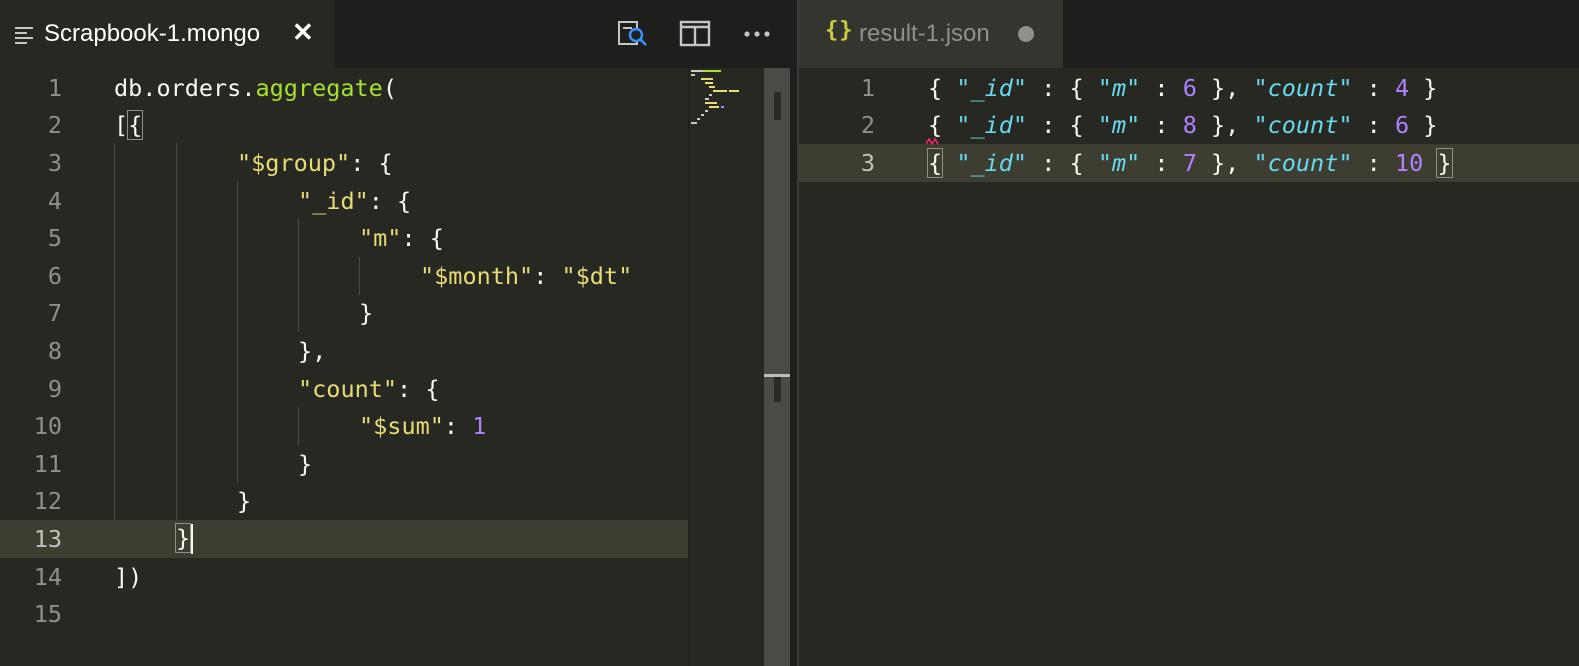 Image resolution: width=1579 pixels, height=666 pixels. What do you see at coordinates (47, 614) in the screenshot?
I see `line-number: 15` at bounding box center [47, 614].